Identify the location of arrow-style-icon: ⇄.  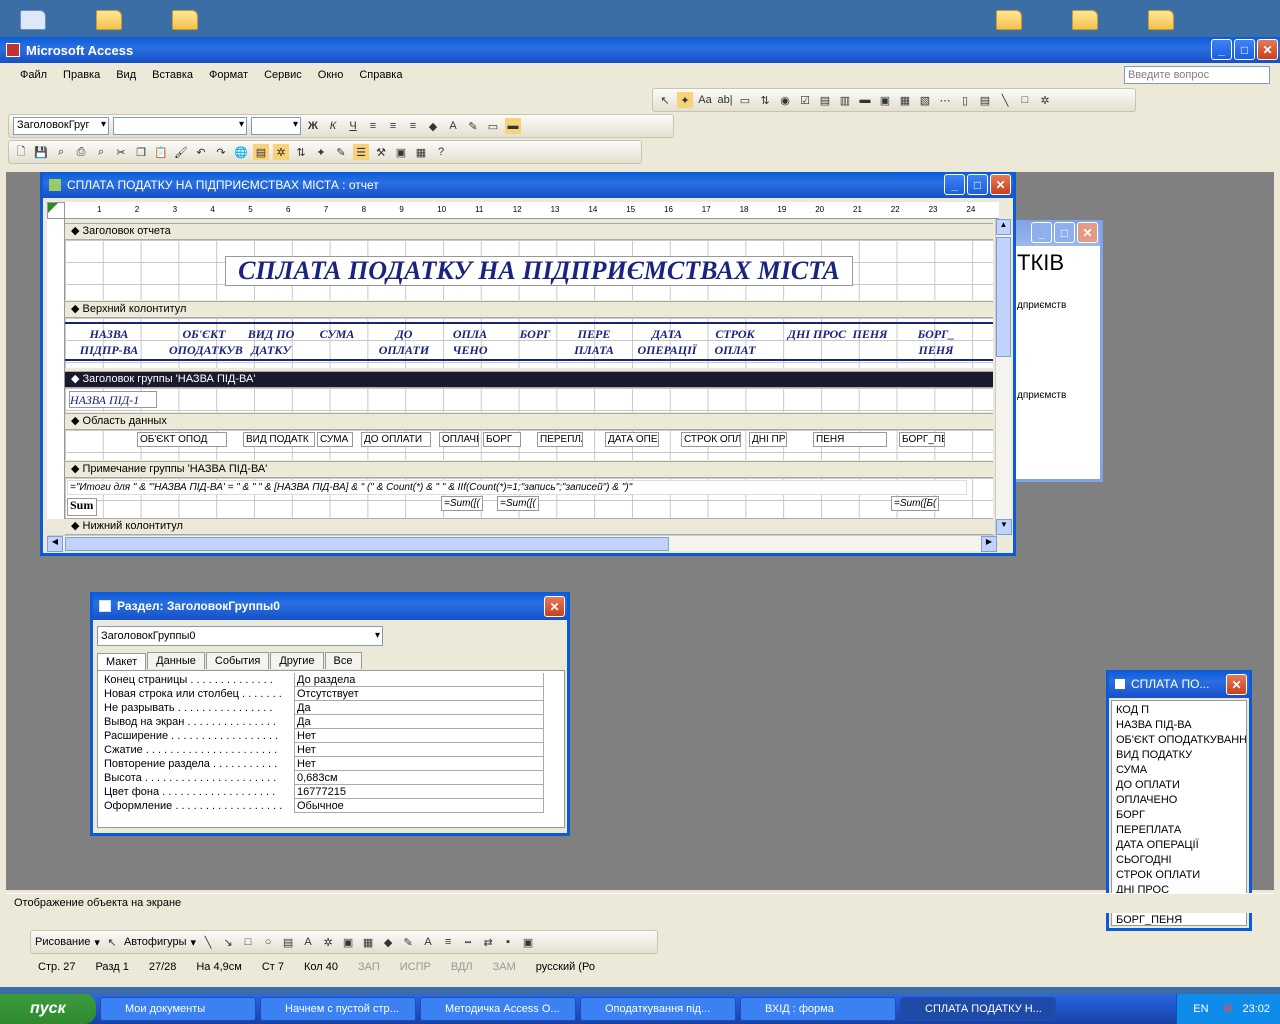
(488, 942).